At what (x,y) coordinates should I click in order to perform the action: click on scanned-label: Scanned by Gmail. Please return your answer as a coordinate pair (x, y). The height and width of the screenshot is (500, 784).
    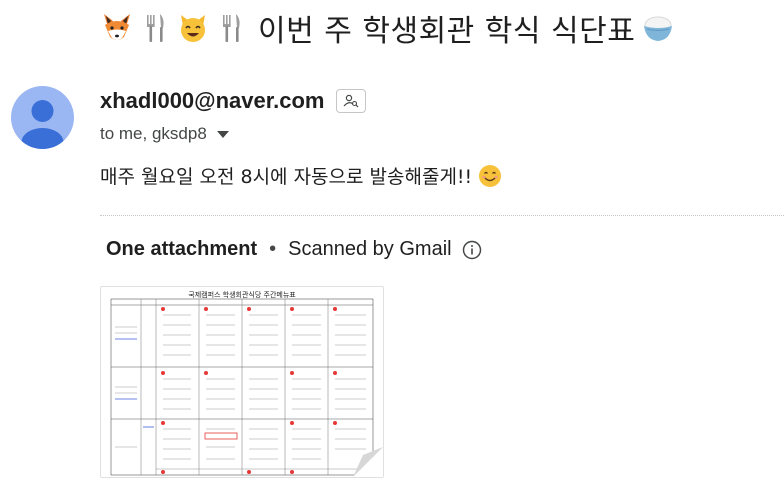
    Looking at the image, I should click on (370, 249).